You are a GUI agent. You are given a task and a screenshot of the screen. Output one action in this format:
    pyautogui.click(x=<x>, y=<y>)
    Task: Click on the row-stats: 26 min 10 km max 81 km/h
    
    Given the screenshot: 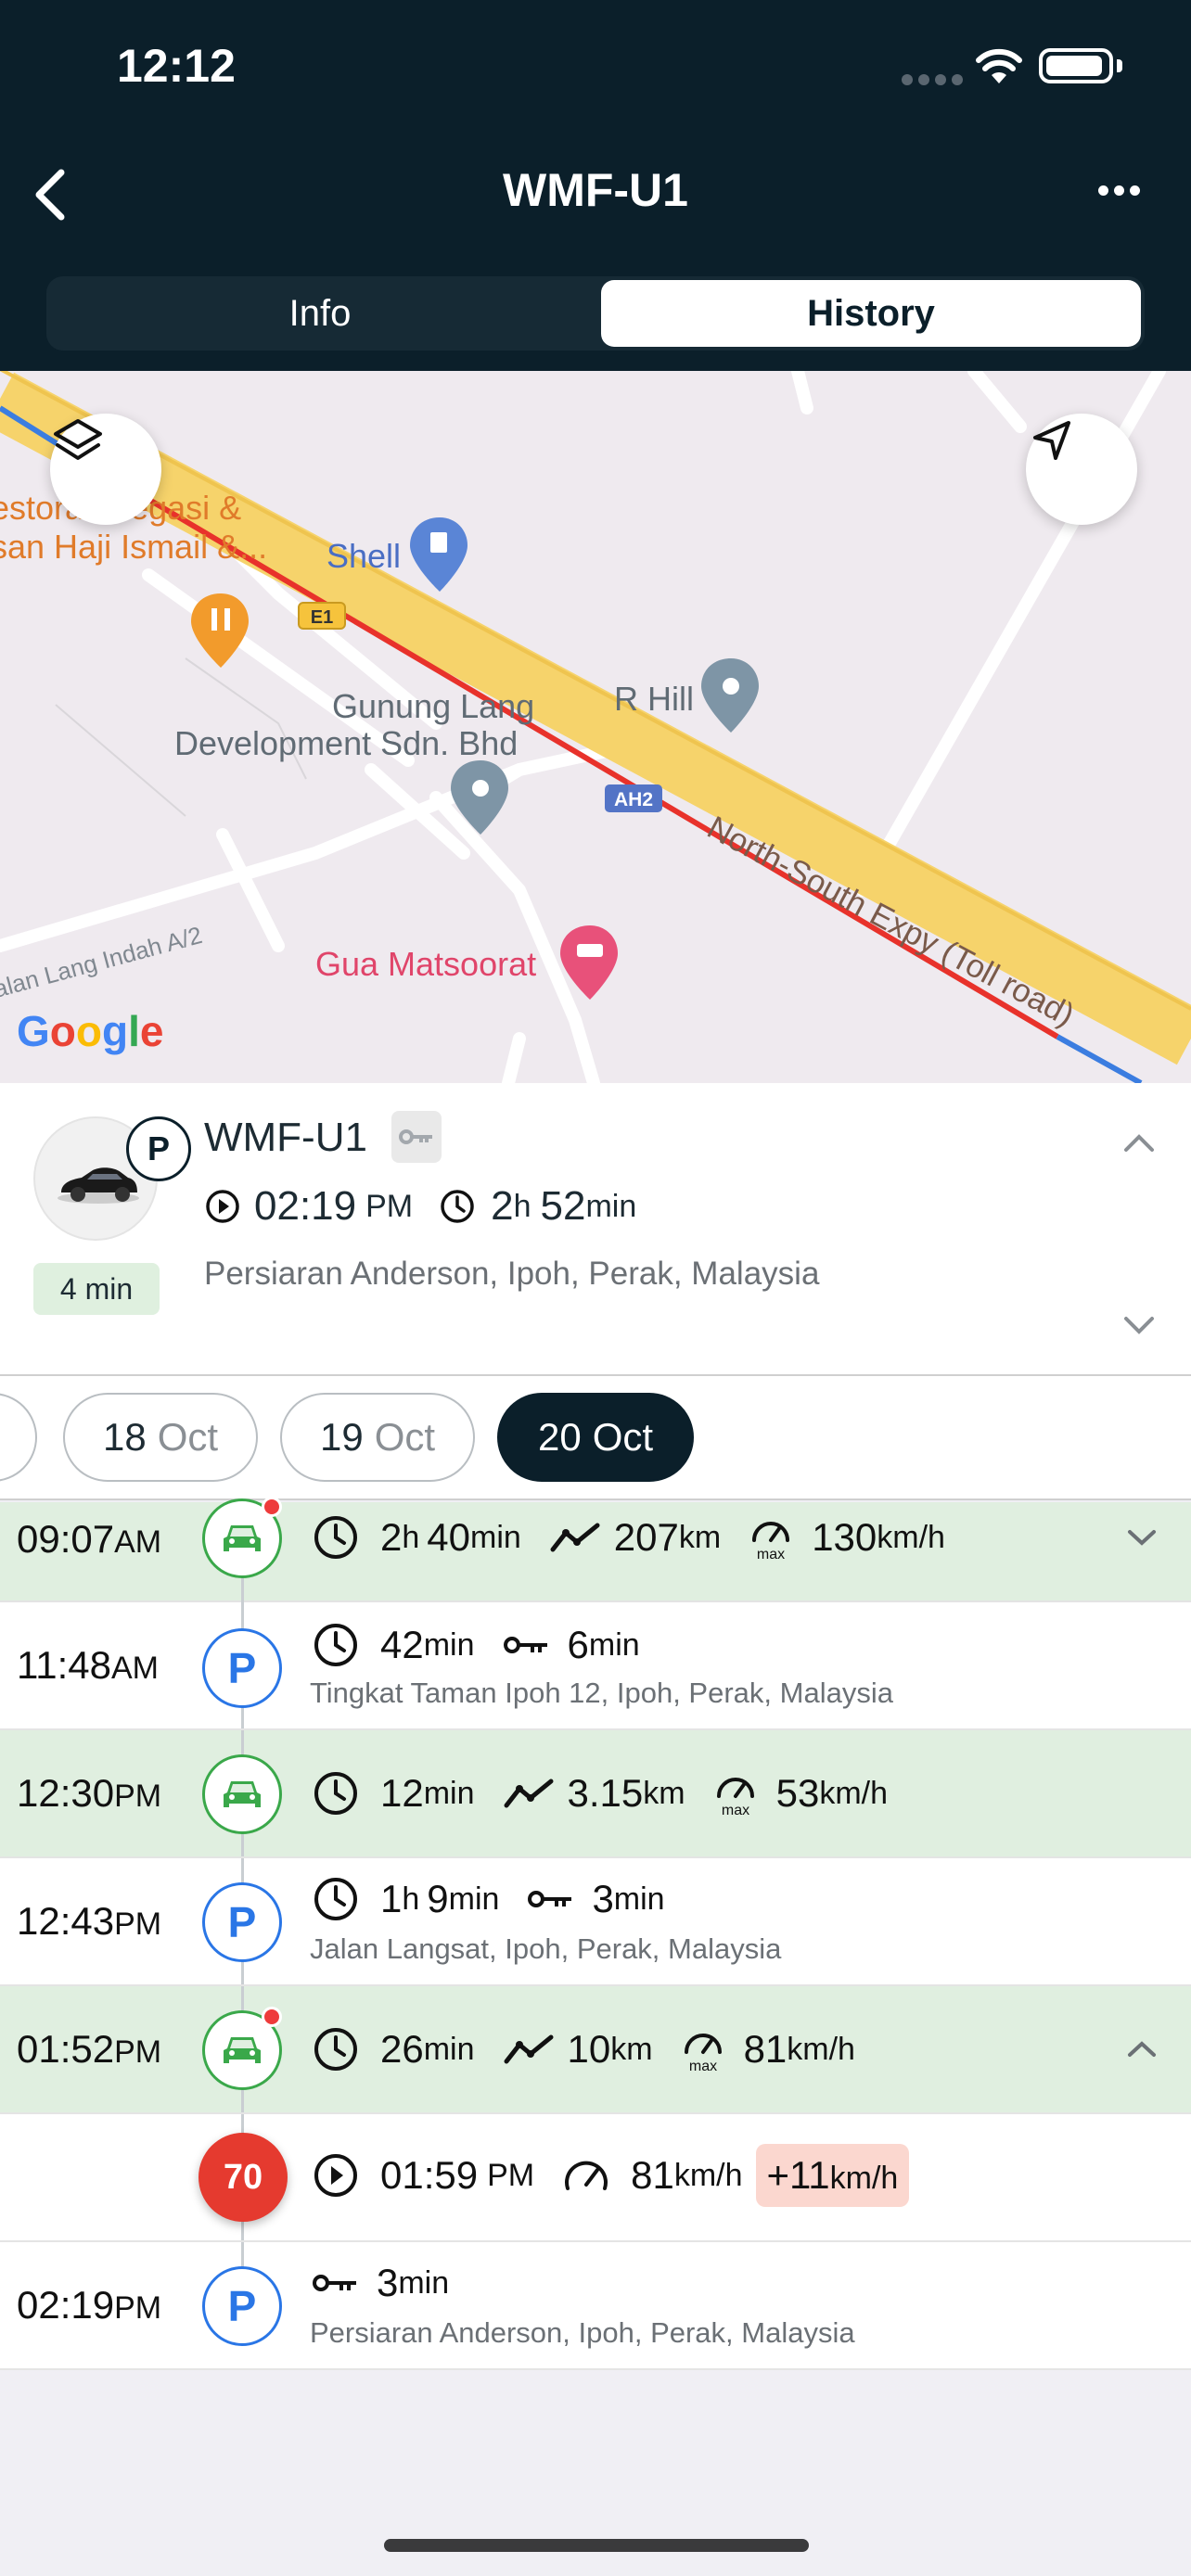 What is the action you would take?
    pyautogui.click(x=584, y=2049)
    